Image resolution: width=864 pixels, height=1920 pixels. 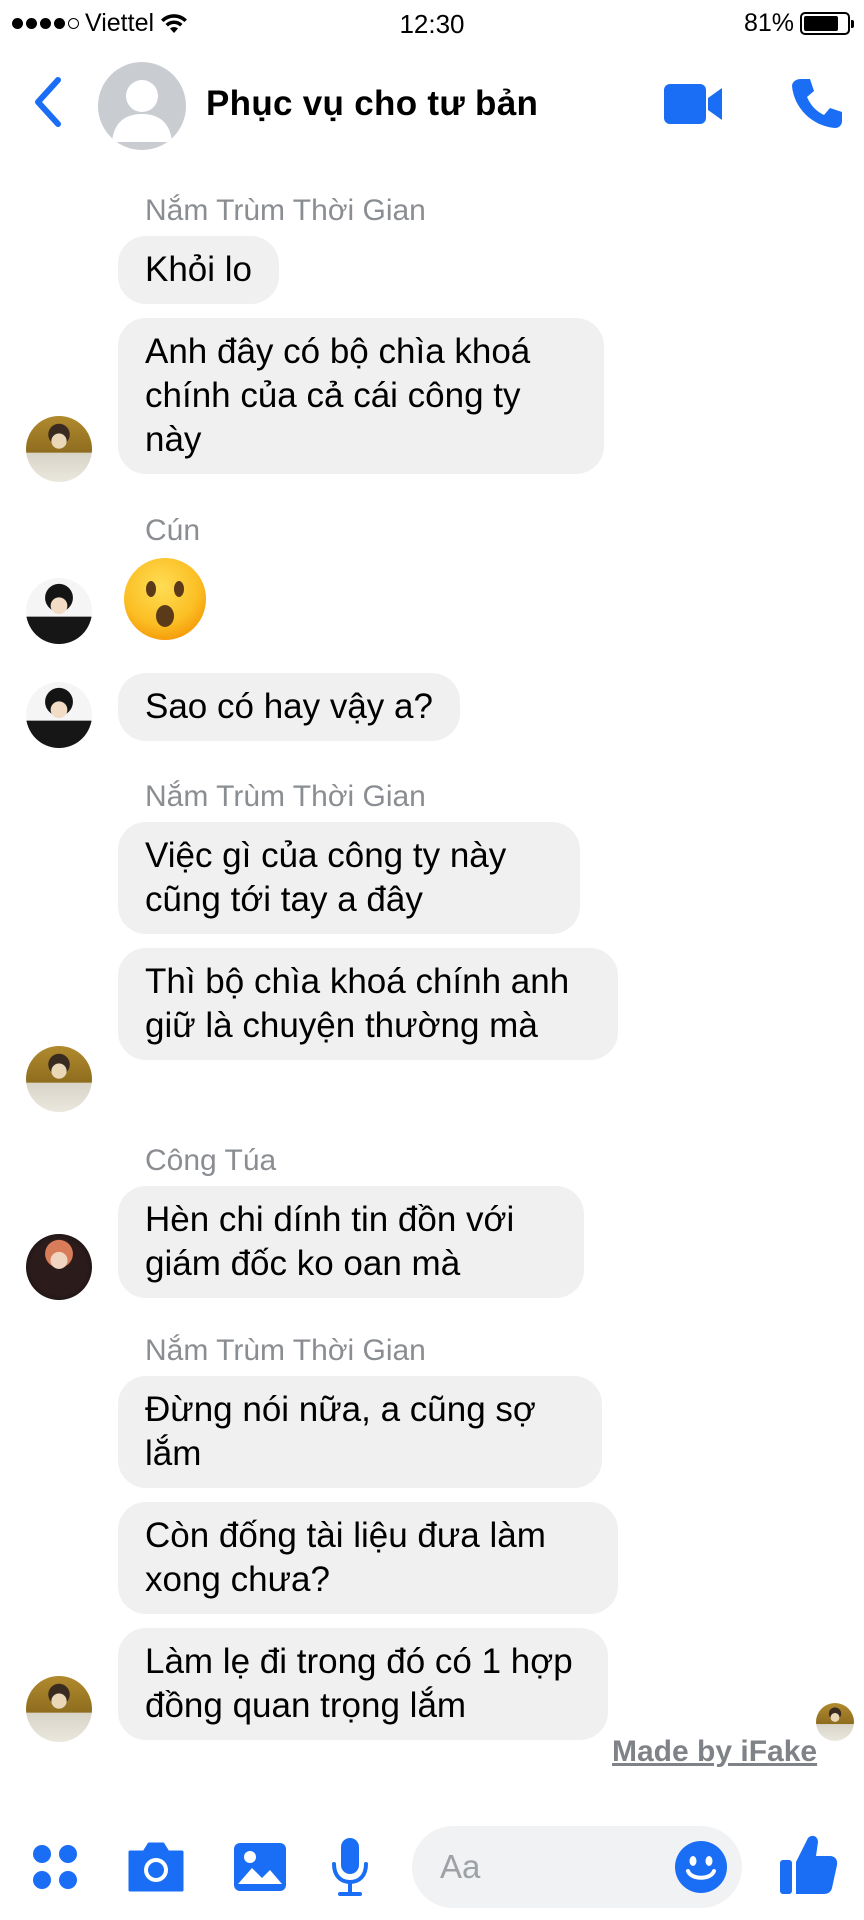 I want to click on thumbs-up-icon, so click(x=809, y=1864).